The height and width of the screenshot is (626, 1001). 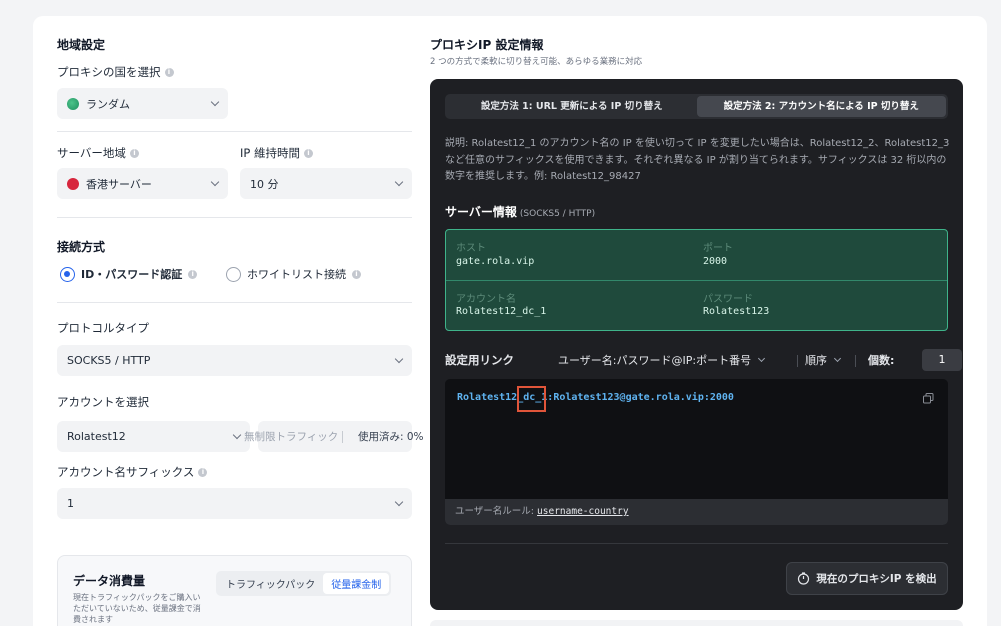 I want to click on copy-icon, so click(x=928, y=398).